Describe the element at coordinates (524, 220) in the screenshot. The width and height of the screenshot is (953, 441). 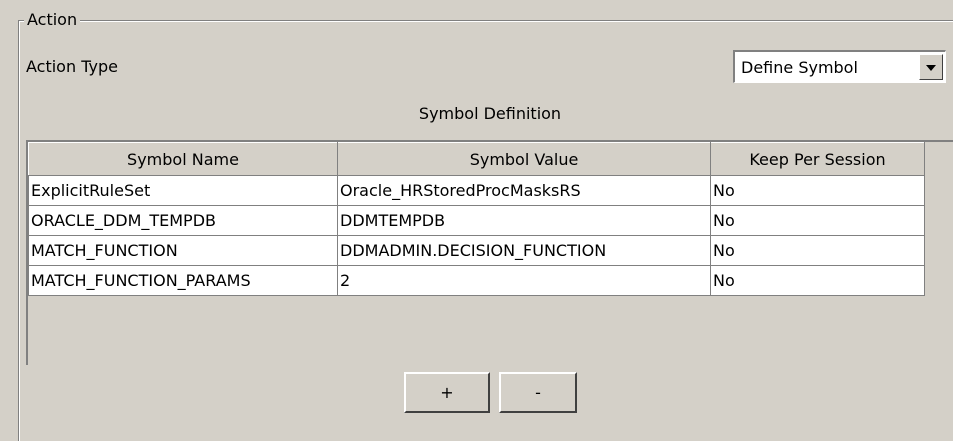
I see `cell-symbol-value: DDMTEMPDB` at that location.